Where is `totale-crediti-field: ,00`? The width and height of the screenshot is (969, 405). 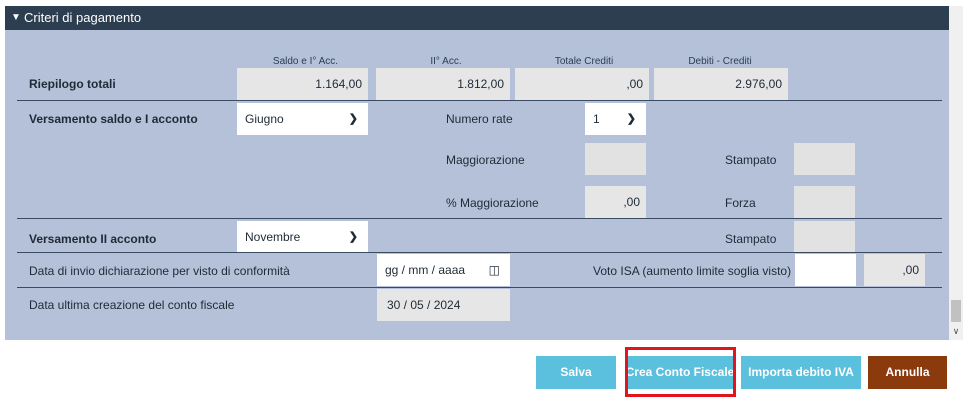 totale-crediti-field: ,00 is located at coordinates (582, 84).